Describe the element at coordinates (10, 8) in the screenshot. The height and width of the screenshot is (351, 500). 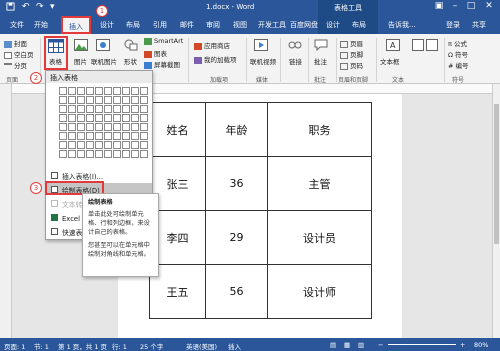
I see `save-icon` at that location.